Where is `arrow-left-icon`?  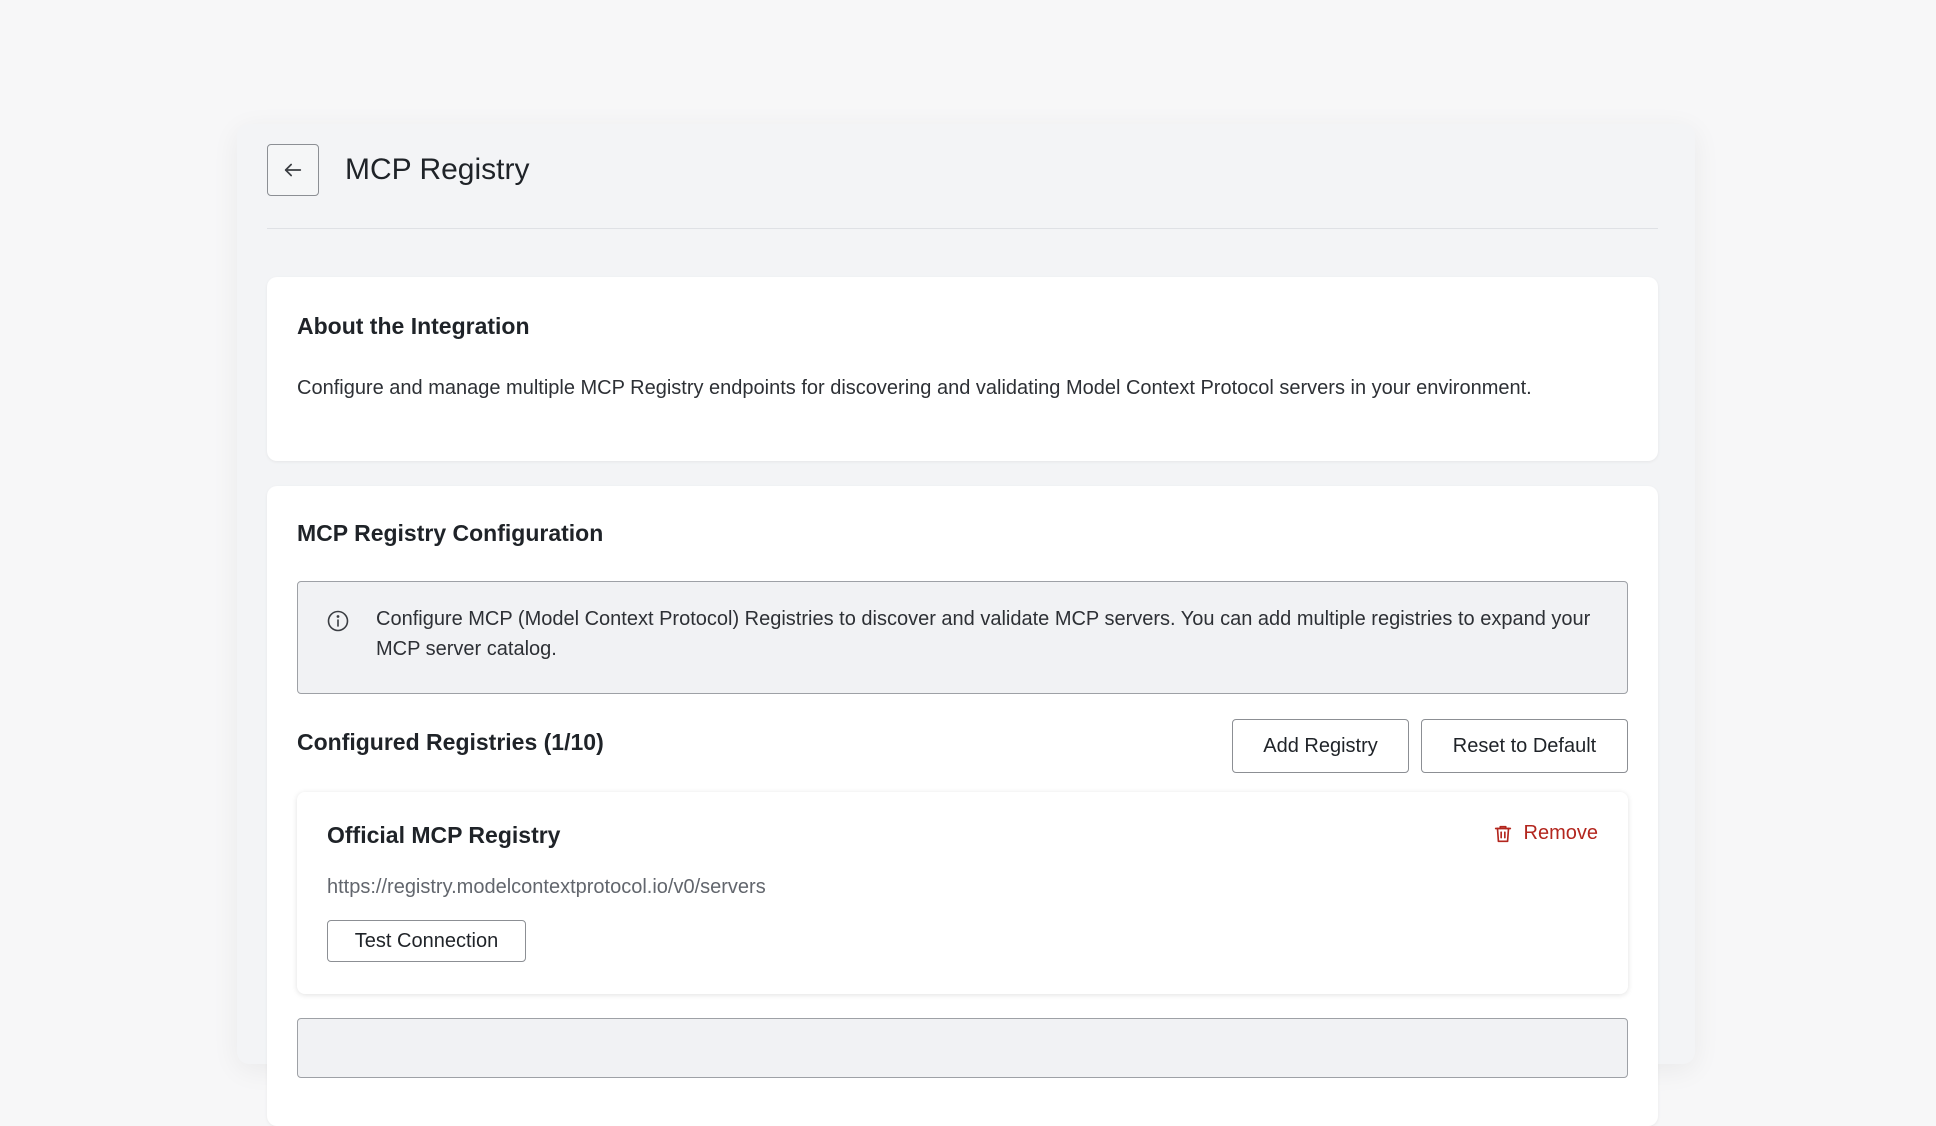
arrow-left-icon is located at coordinates (293, 170).